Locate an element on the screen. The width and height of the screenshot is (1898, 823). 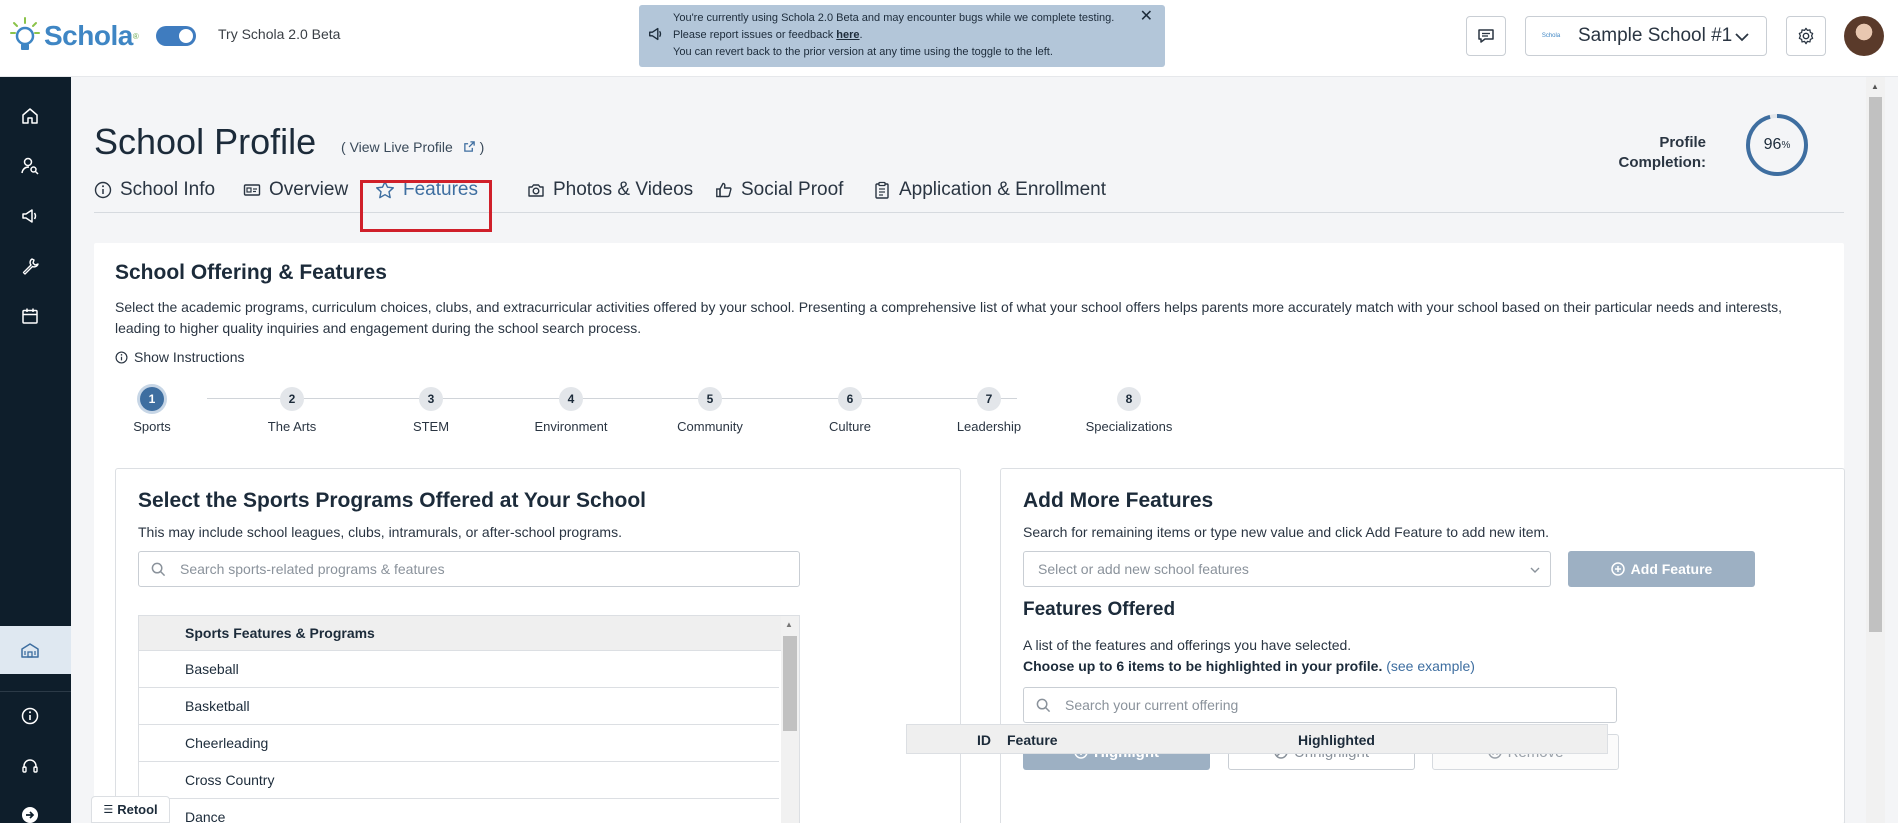
lightbulb-logo-icon is located at coordinates (25, 33).